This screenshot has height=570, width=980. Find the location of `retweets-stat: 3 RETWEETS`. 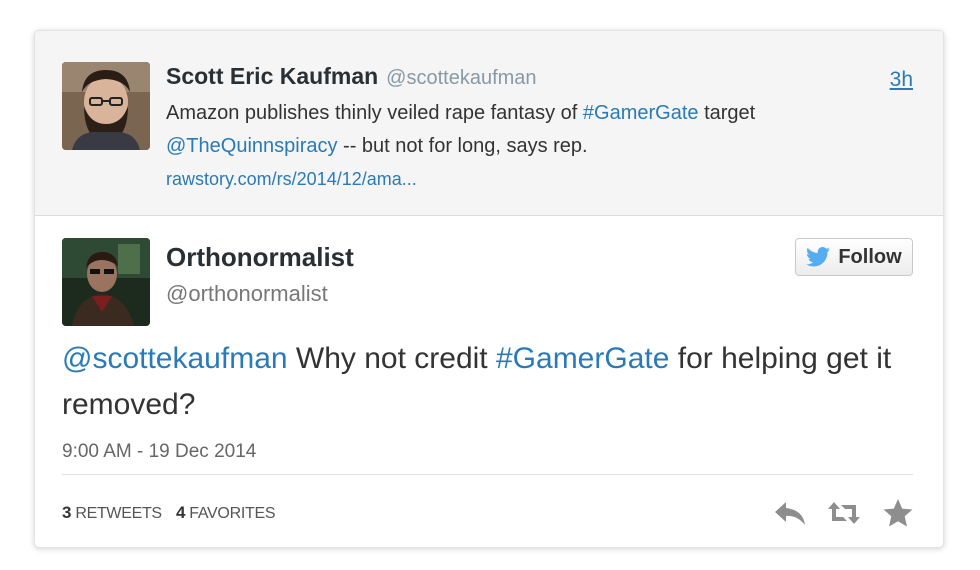

retweets-stat: 3 RETWEETS is located at coordinates (114, 512).